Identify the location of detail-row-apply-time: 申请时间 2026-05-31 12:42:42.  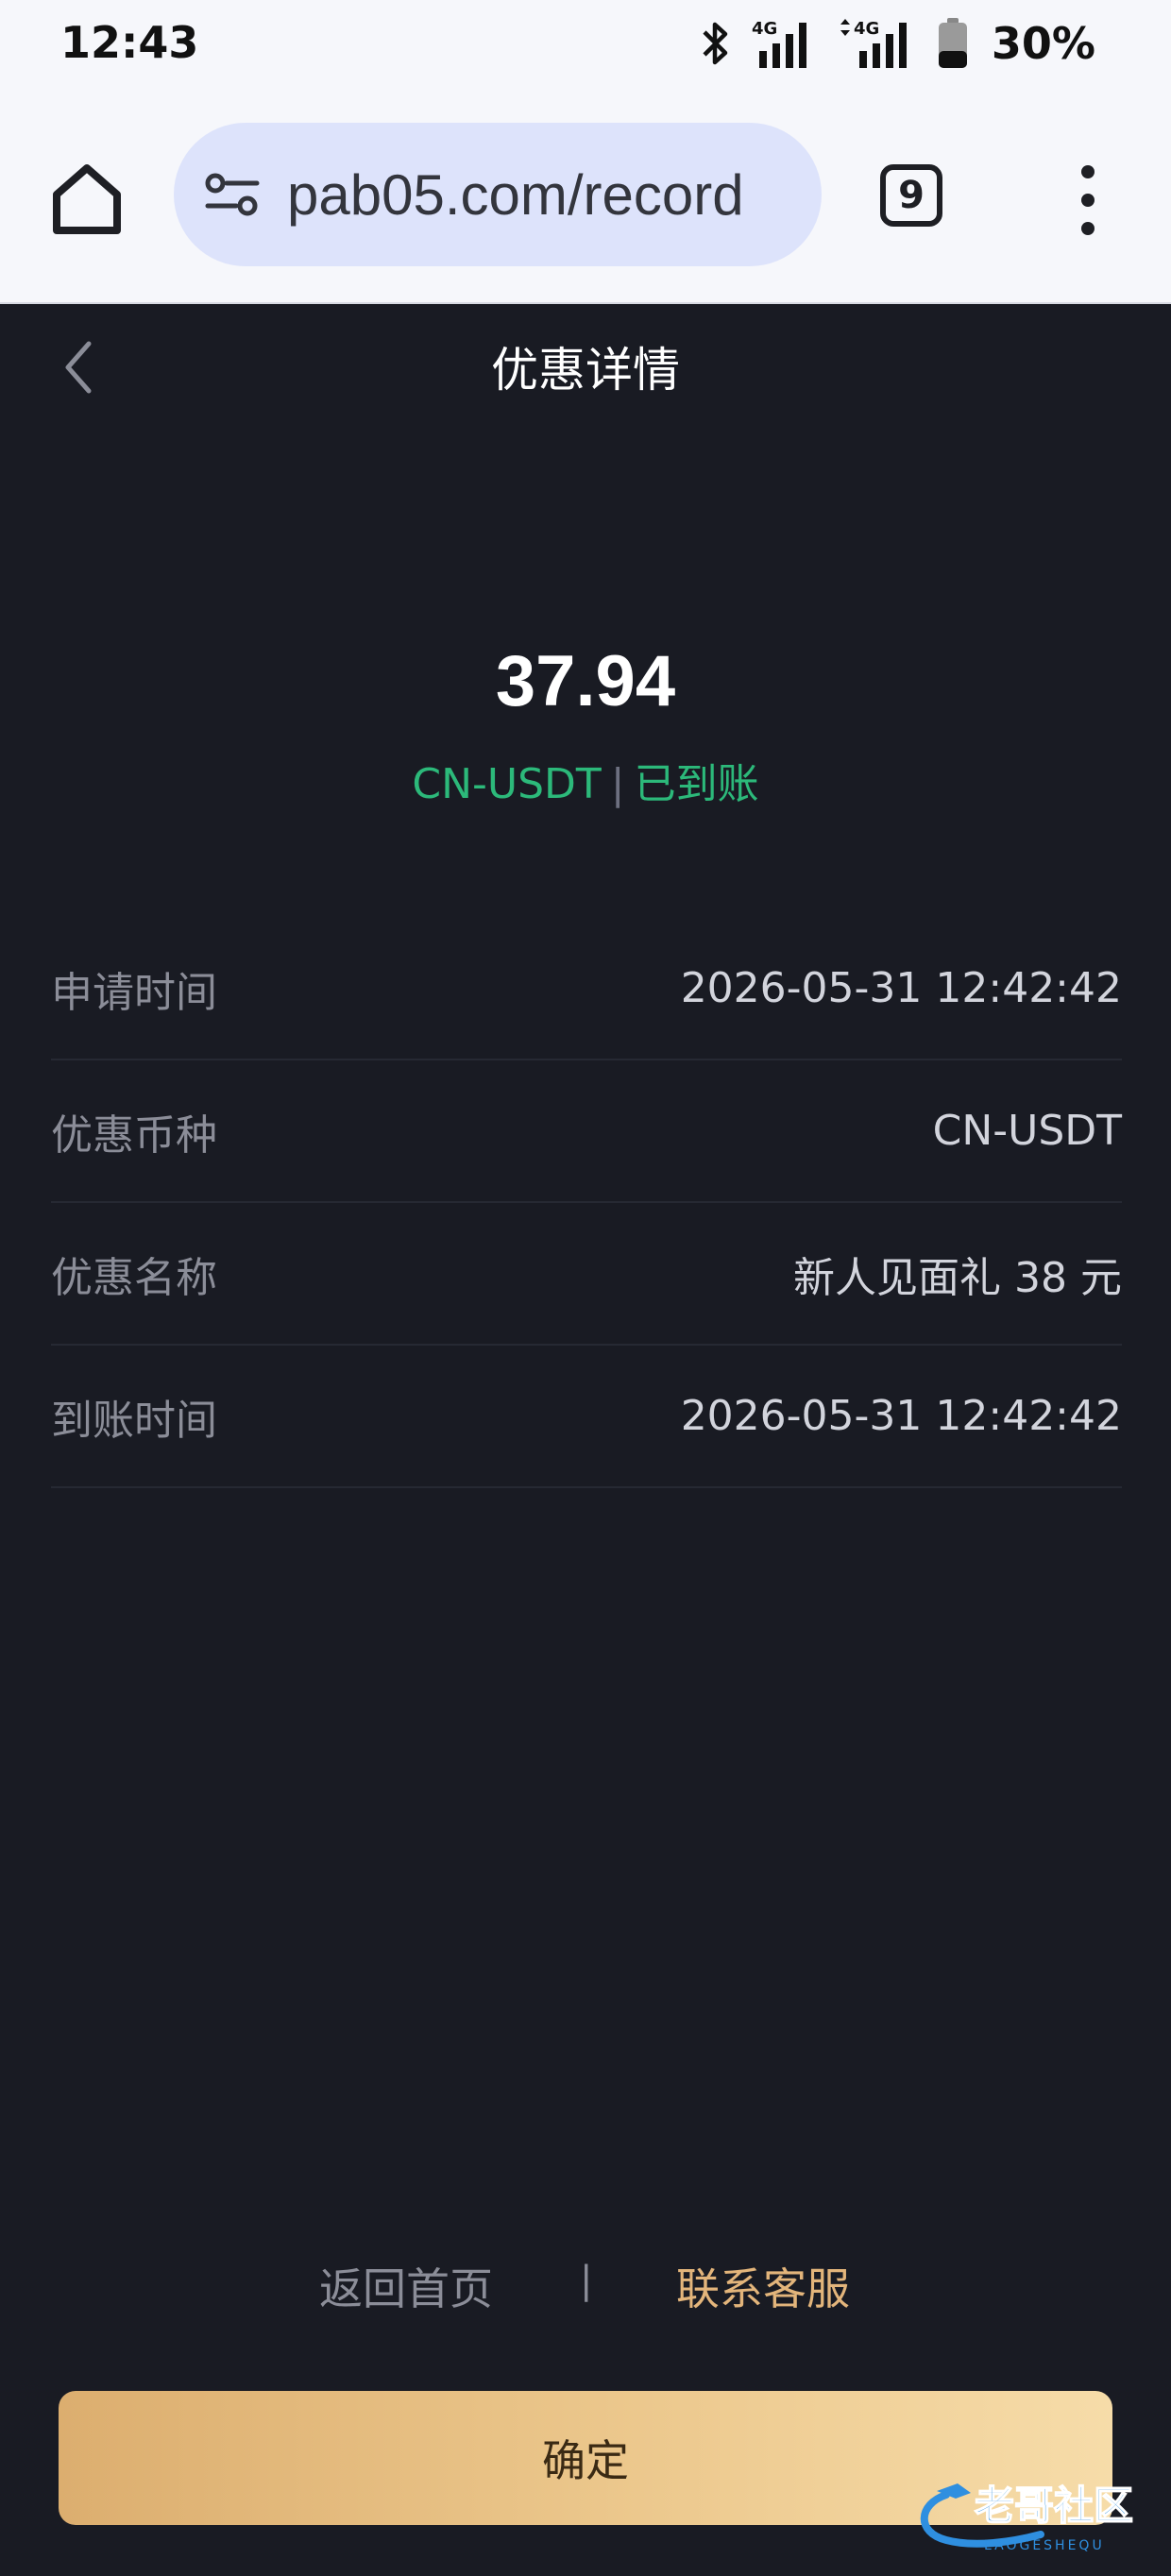
(586, 989).